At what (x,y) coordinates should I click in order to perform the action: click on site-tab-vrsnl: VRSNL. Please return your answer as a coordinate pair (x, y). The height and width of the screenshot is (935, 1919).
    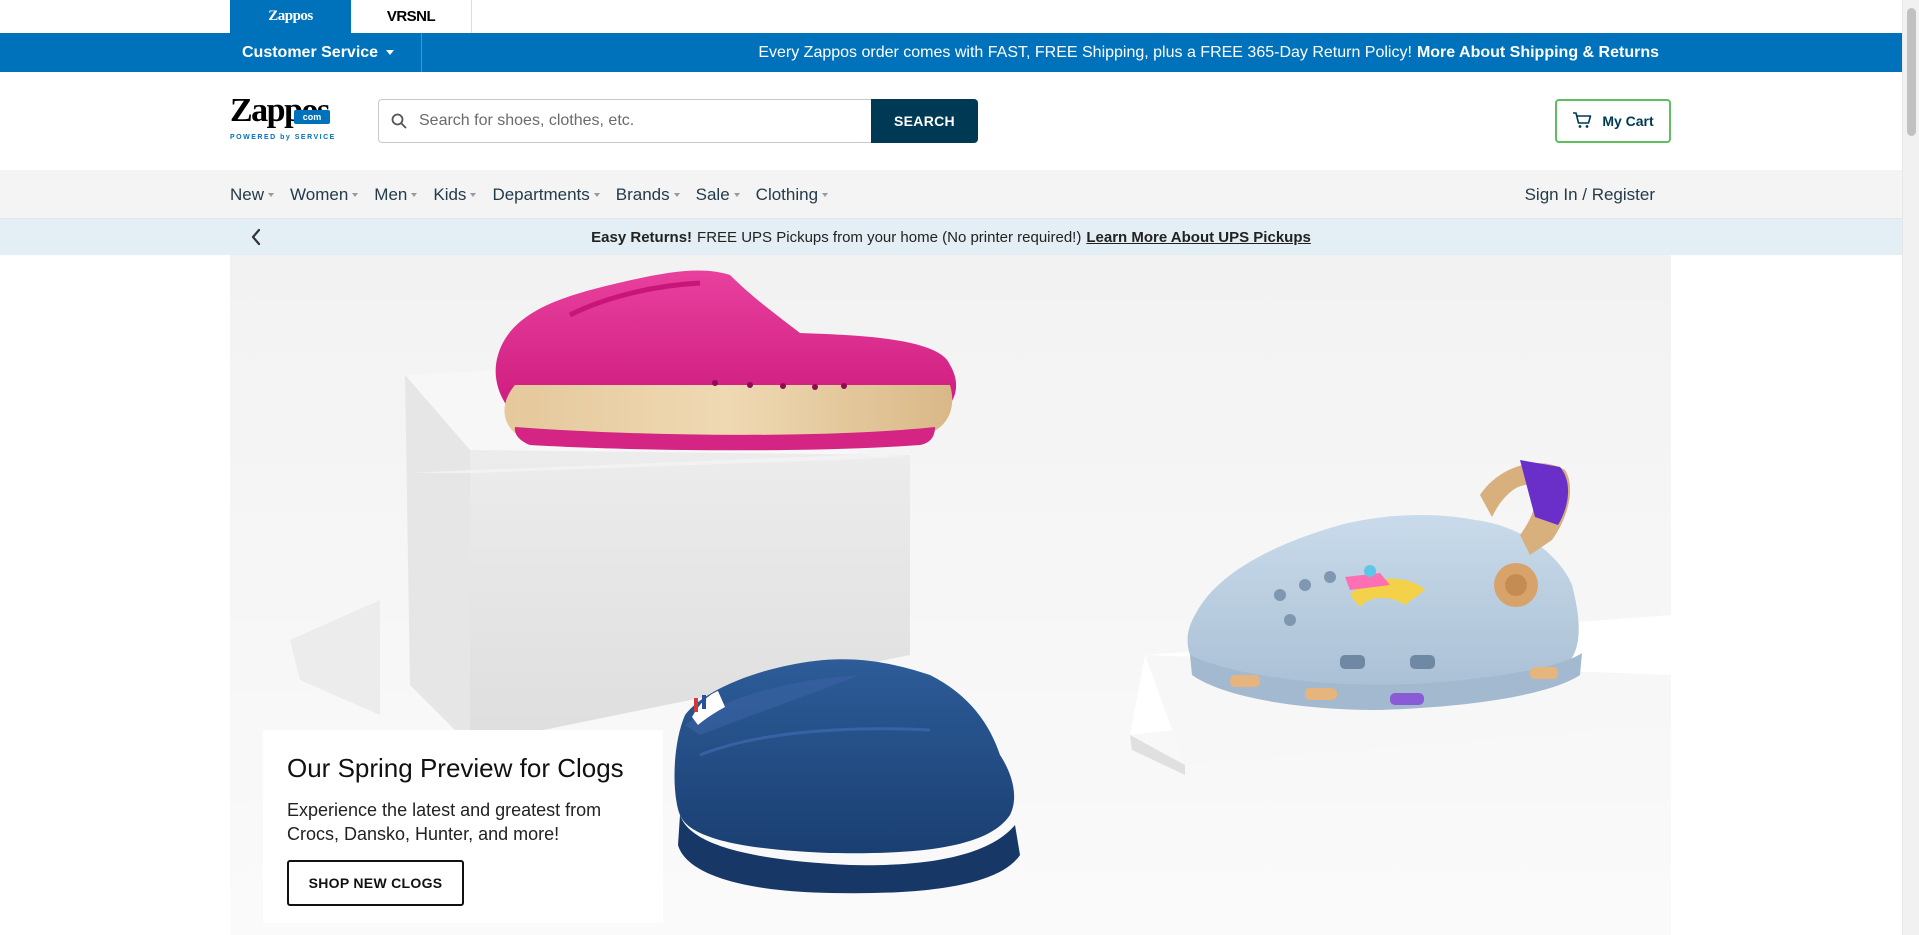
    Looking at the image, I should click on (411, 16).